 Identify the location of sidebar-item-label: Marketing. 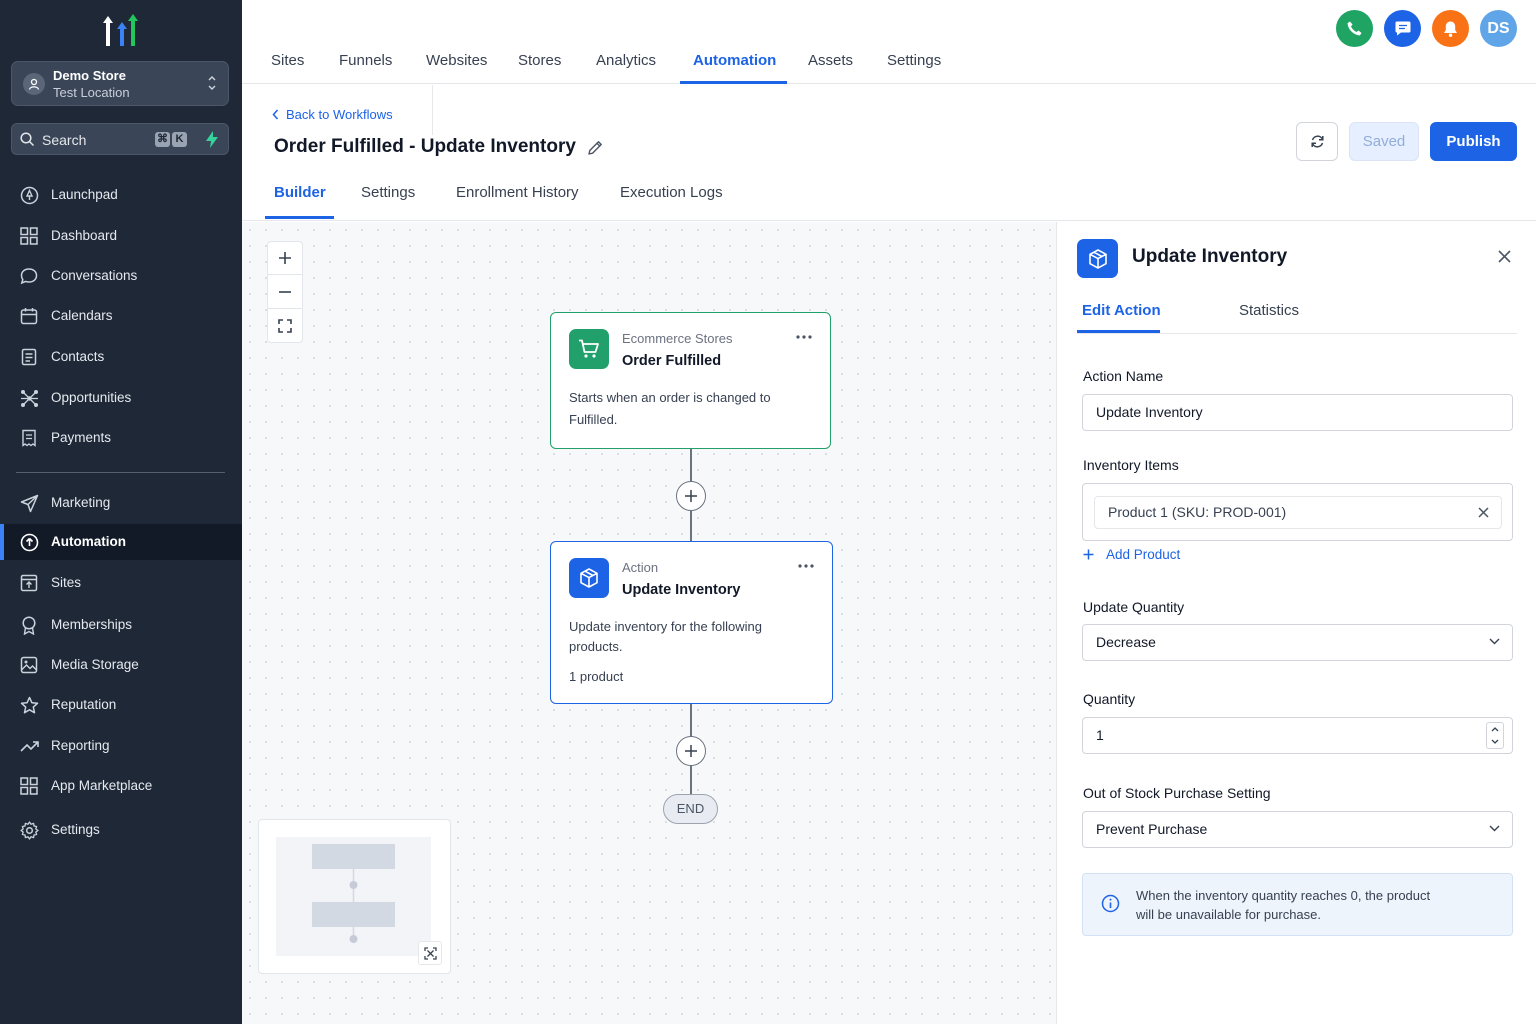
(81, 502).